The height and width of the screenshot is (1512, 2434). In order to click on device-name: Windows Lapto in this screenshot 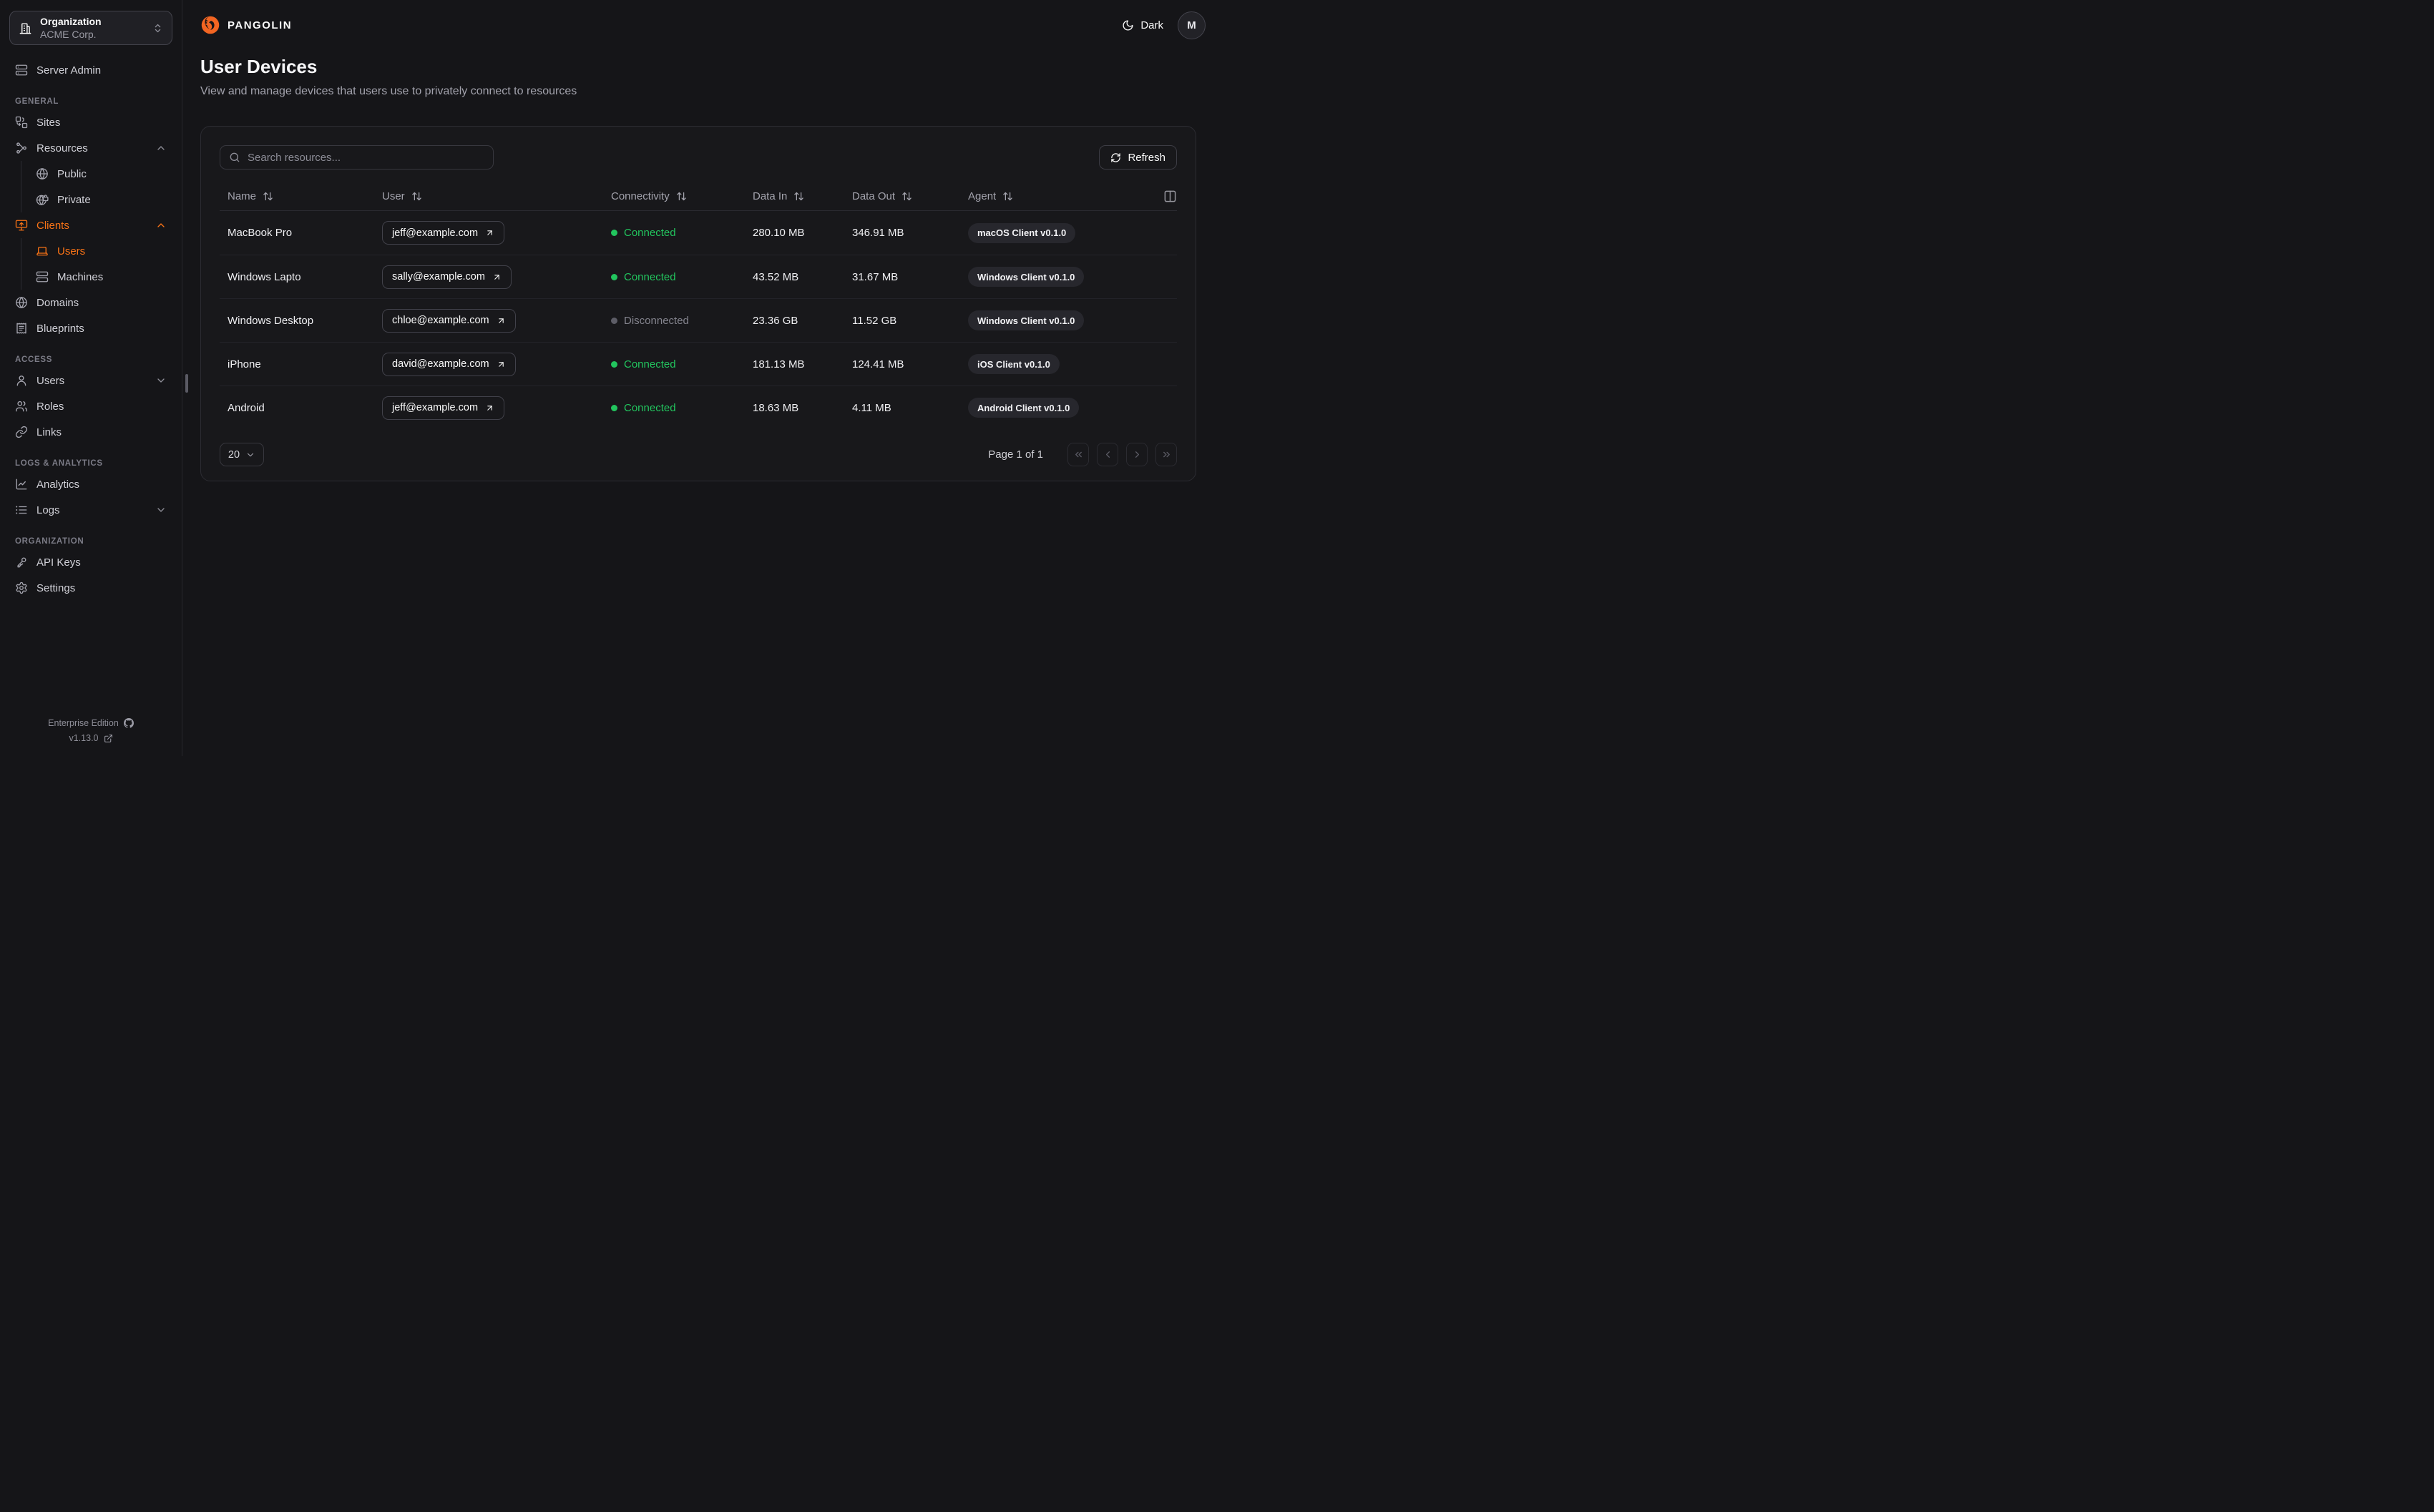, I will do `click(264, 276)`.